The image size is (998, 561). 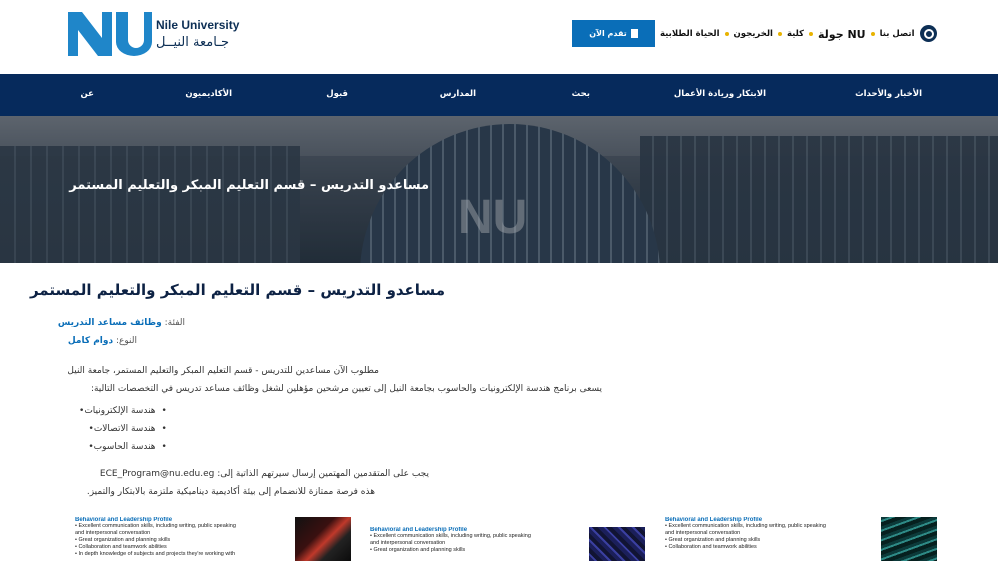 What do you see at coordinates (720, 95) in the screenshot?
I see `nav-item-innovation: الابتكار وريادة الأعمال` at bounding box center [720, 95].